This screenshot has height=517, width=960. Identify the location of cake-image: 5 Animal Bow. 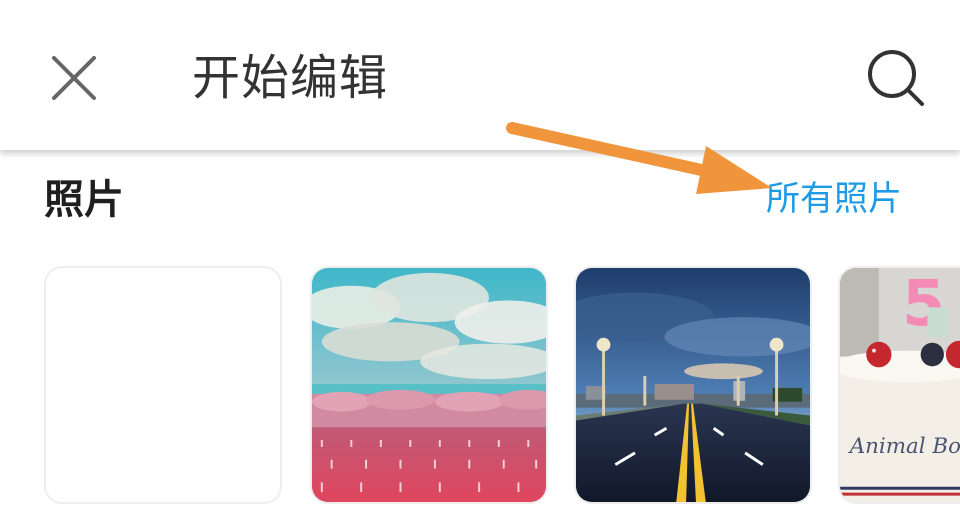
(900, 385).